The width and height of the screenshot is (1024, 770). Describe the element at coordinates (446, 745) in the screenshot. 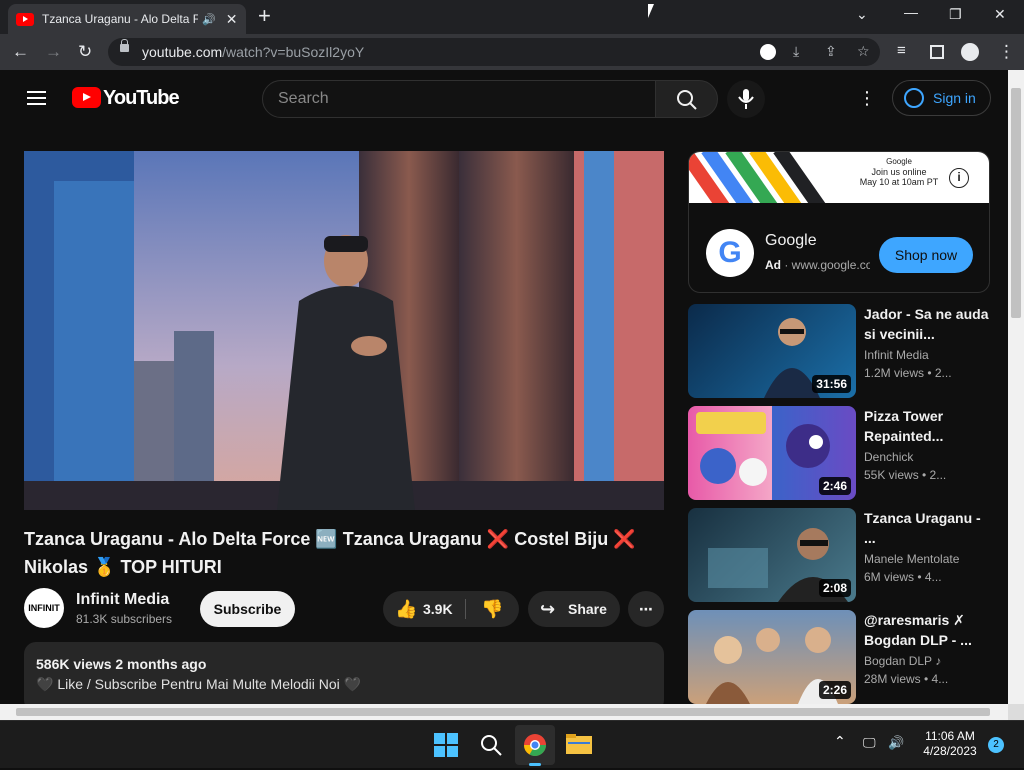

I see `windows-start-icon` at that location.